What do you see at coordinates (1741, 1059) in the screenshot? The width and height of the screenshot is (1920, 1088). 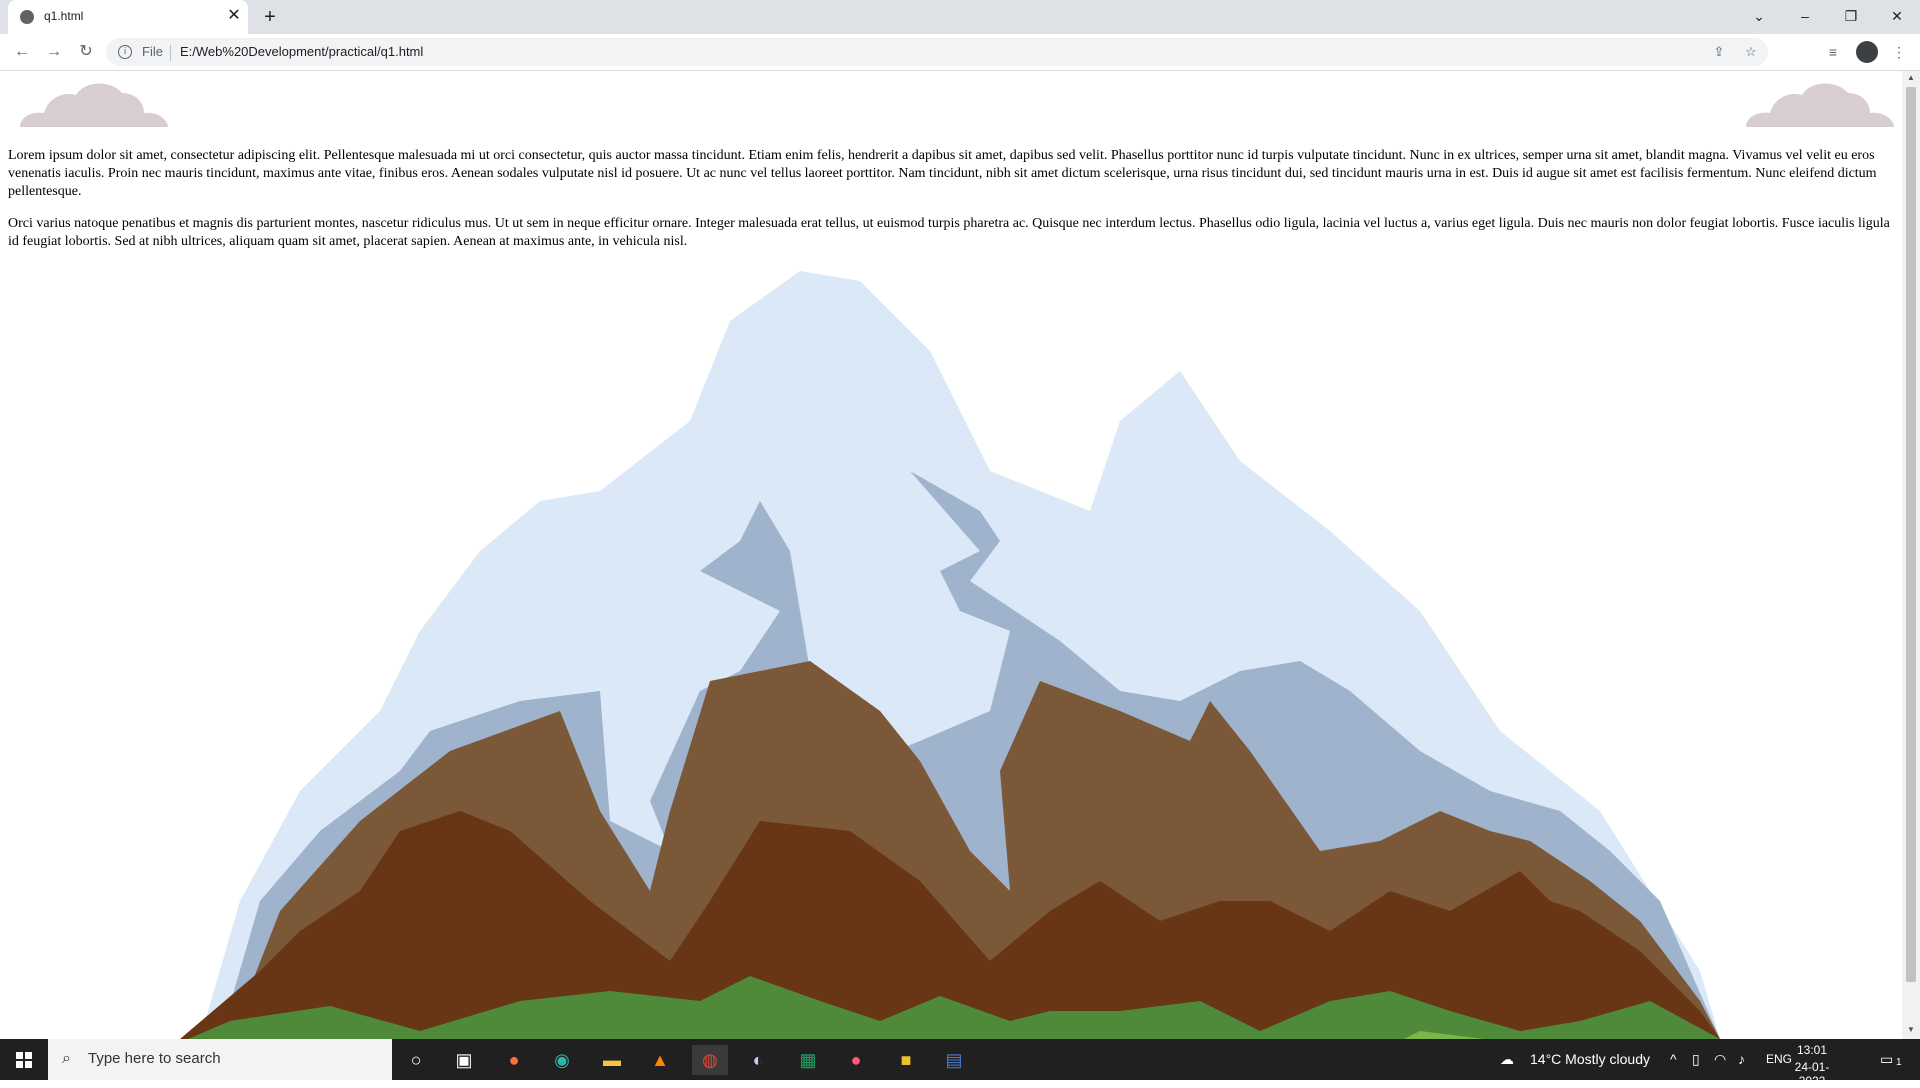 I see `volume-icon: ♪` at bounding box center [1741, 1059].